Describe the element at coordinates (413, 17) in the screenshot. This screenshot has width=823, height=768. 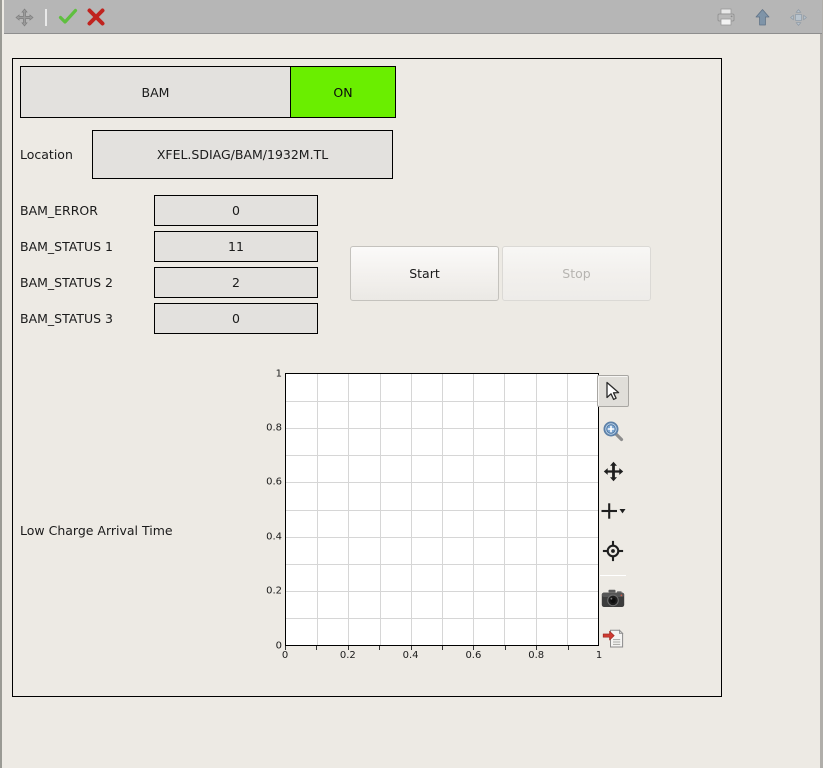
I see `top-toolbar` at that location.